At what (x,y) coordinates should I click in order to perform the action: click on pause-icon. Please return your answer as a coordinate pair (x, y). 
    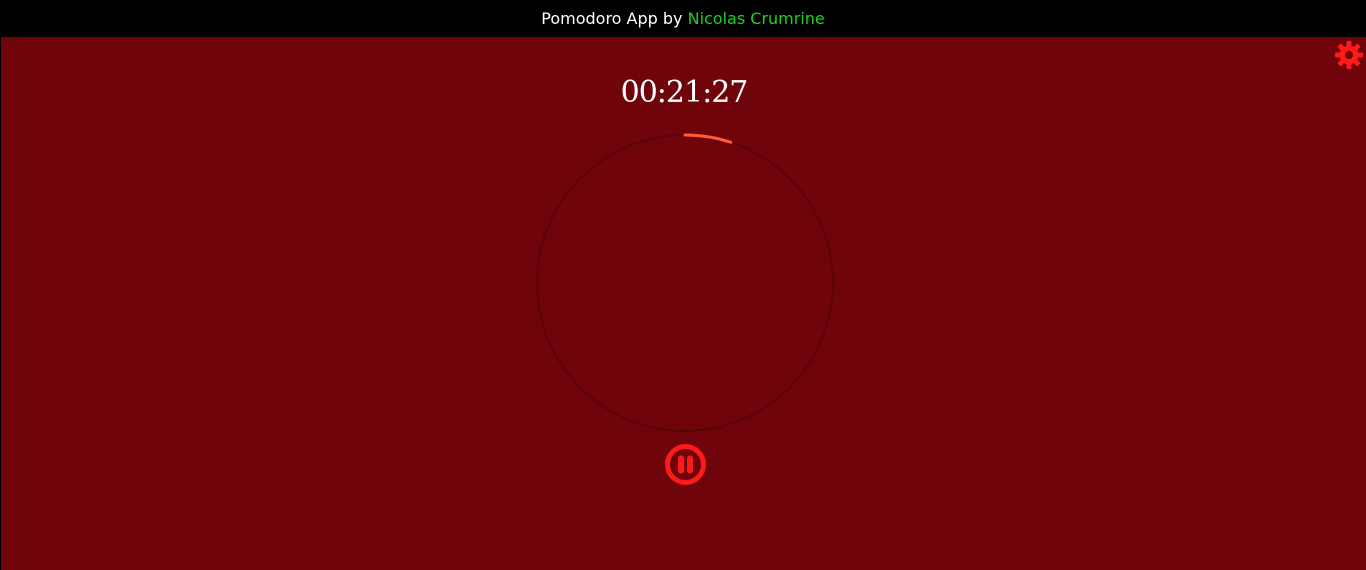
    Looking at the image, I should click on (685, 464).